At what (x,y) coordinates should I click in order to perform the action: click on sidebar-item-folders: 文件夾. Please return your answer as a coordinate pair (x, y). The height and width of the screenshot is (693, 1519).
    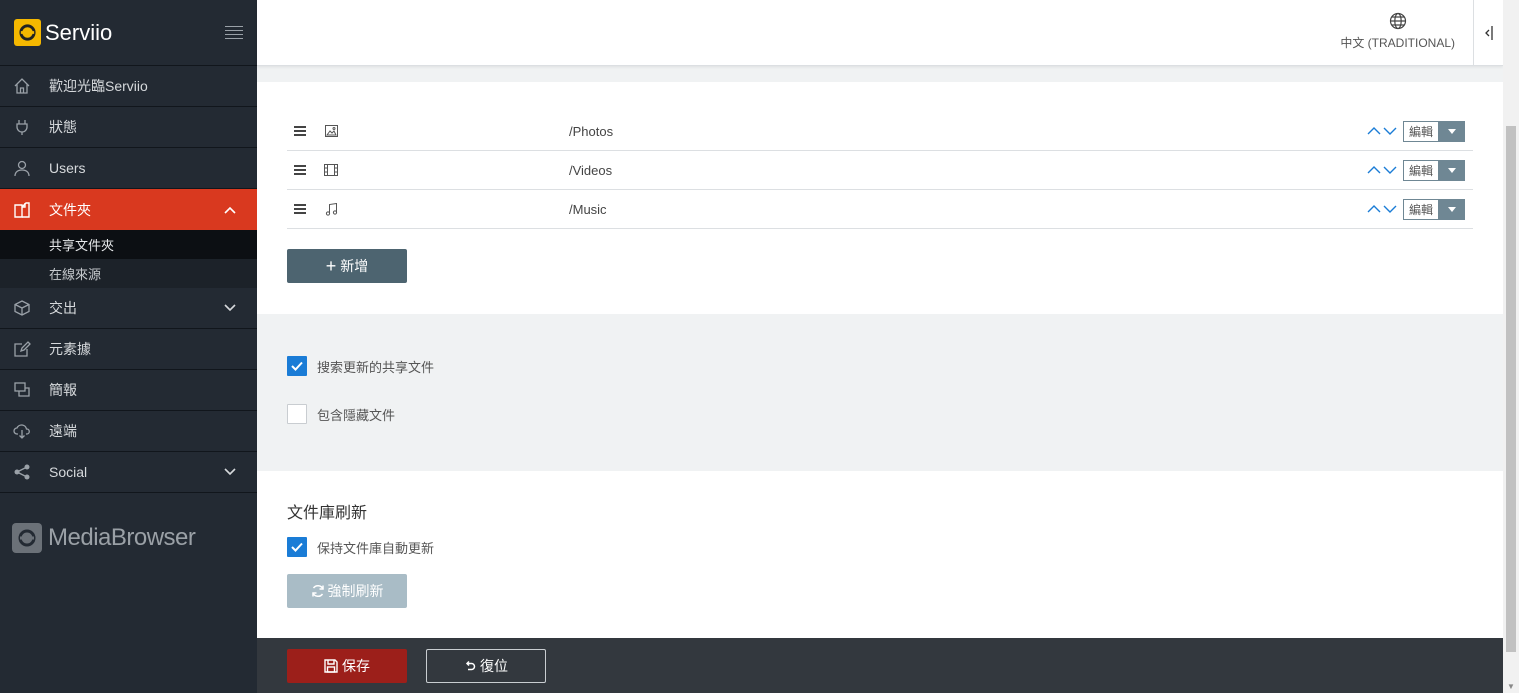
    Looking at the image, I should click on (128, 209).